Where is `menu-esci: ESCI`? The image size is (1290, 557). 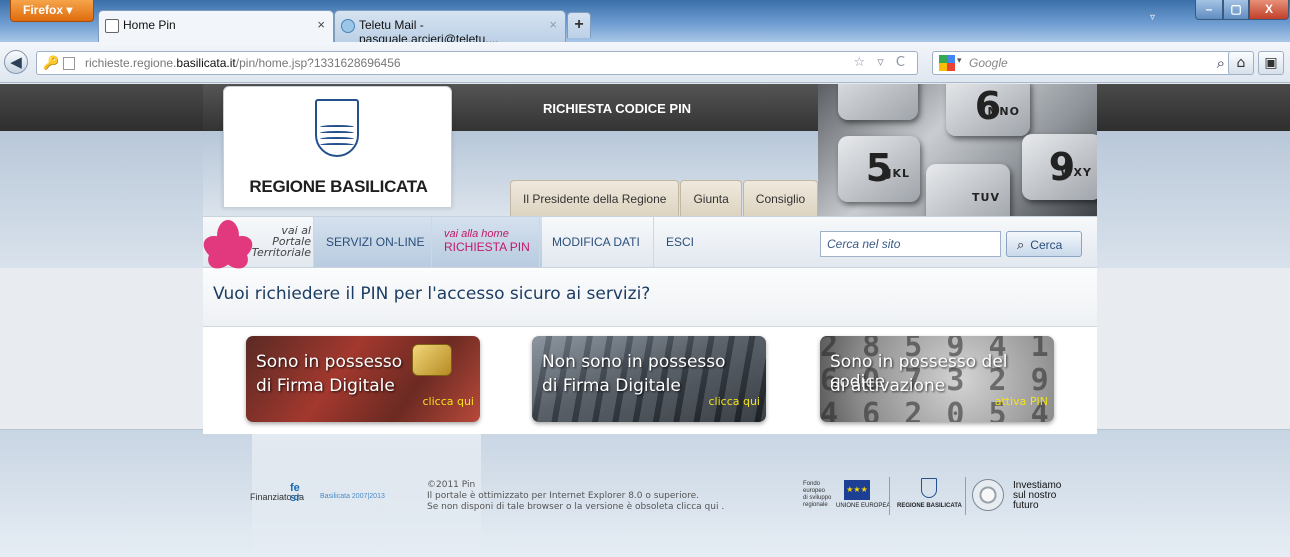 menu-esci: ESCI is located at coordinates (679, 242).